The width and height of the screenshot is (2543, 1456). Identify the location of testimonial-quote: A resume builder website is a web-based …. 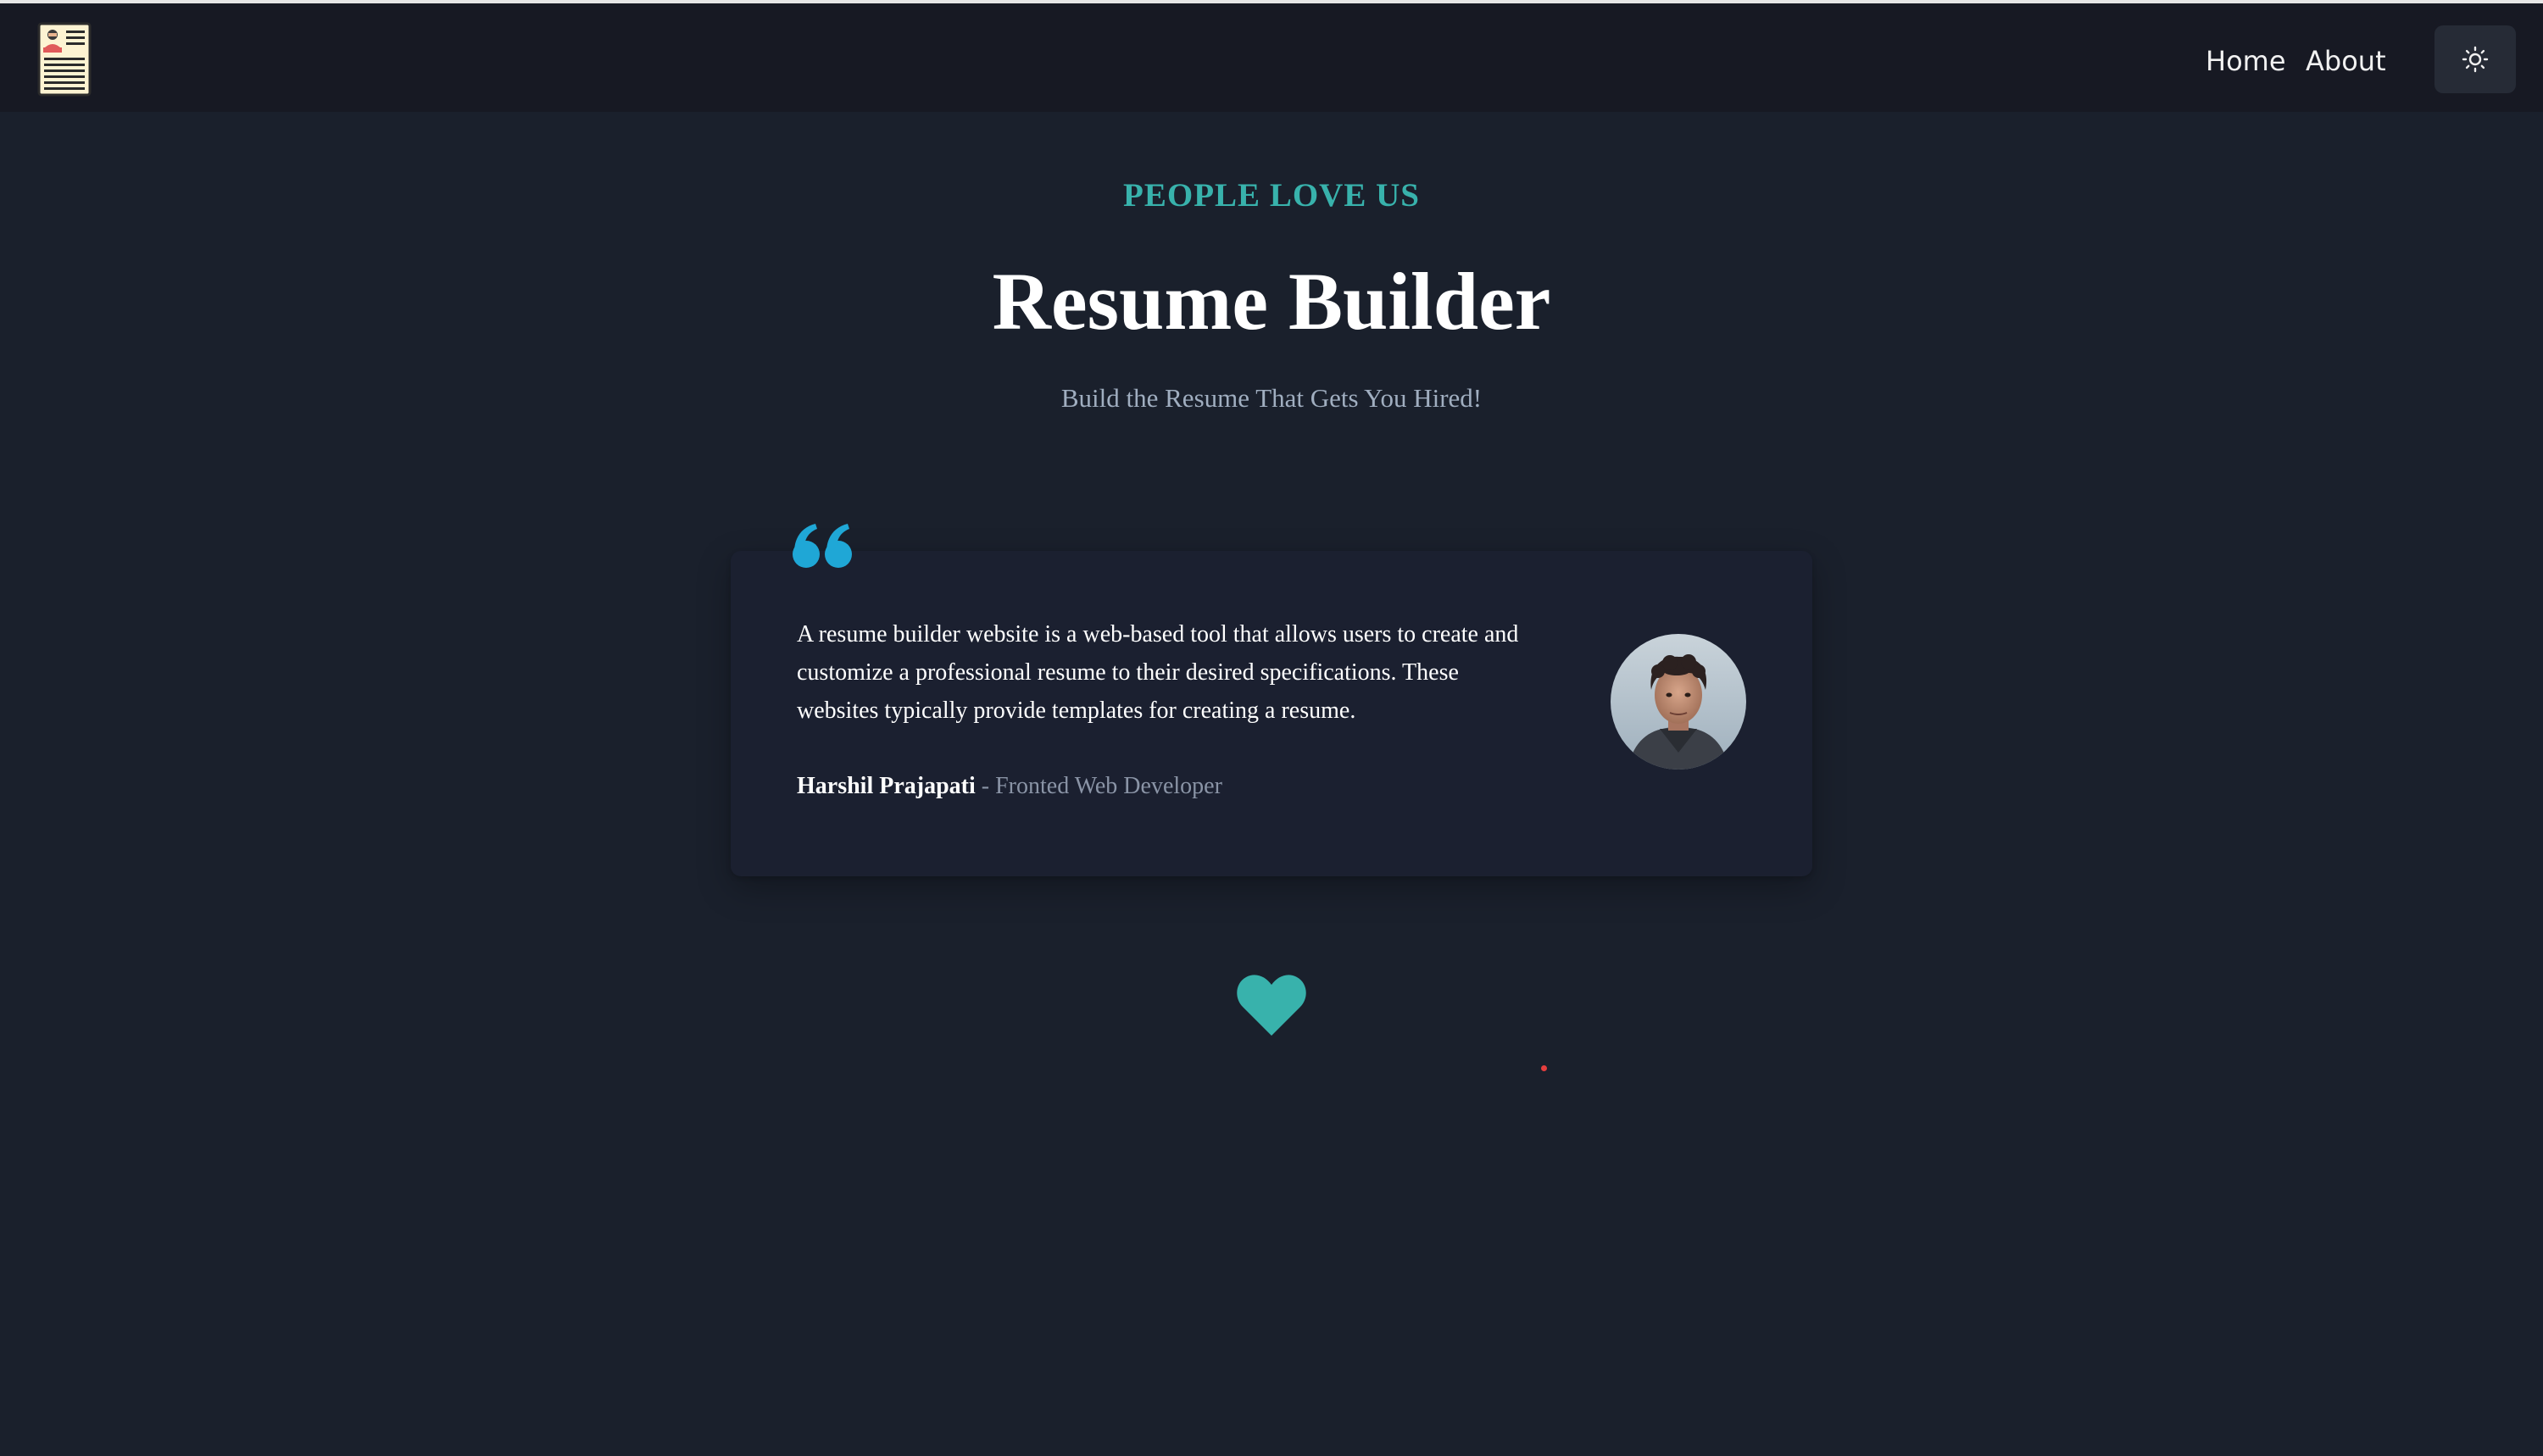
(1158, 673).